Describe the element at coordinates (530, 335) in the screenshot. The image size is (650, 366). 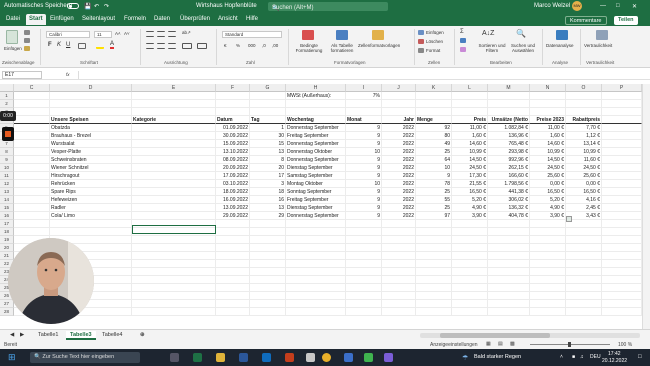
I see `horizontal-scrollbar` at that location.